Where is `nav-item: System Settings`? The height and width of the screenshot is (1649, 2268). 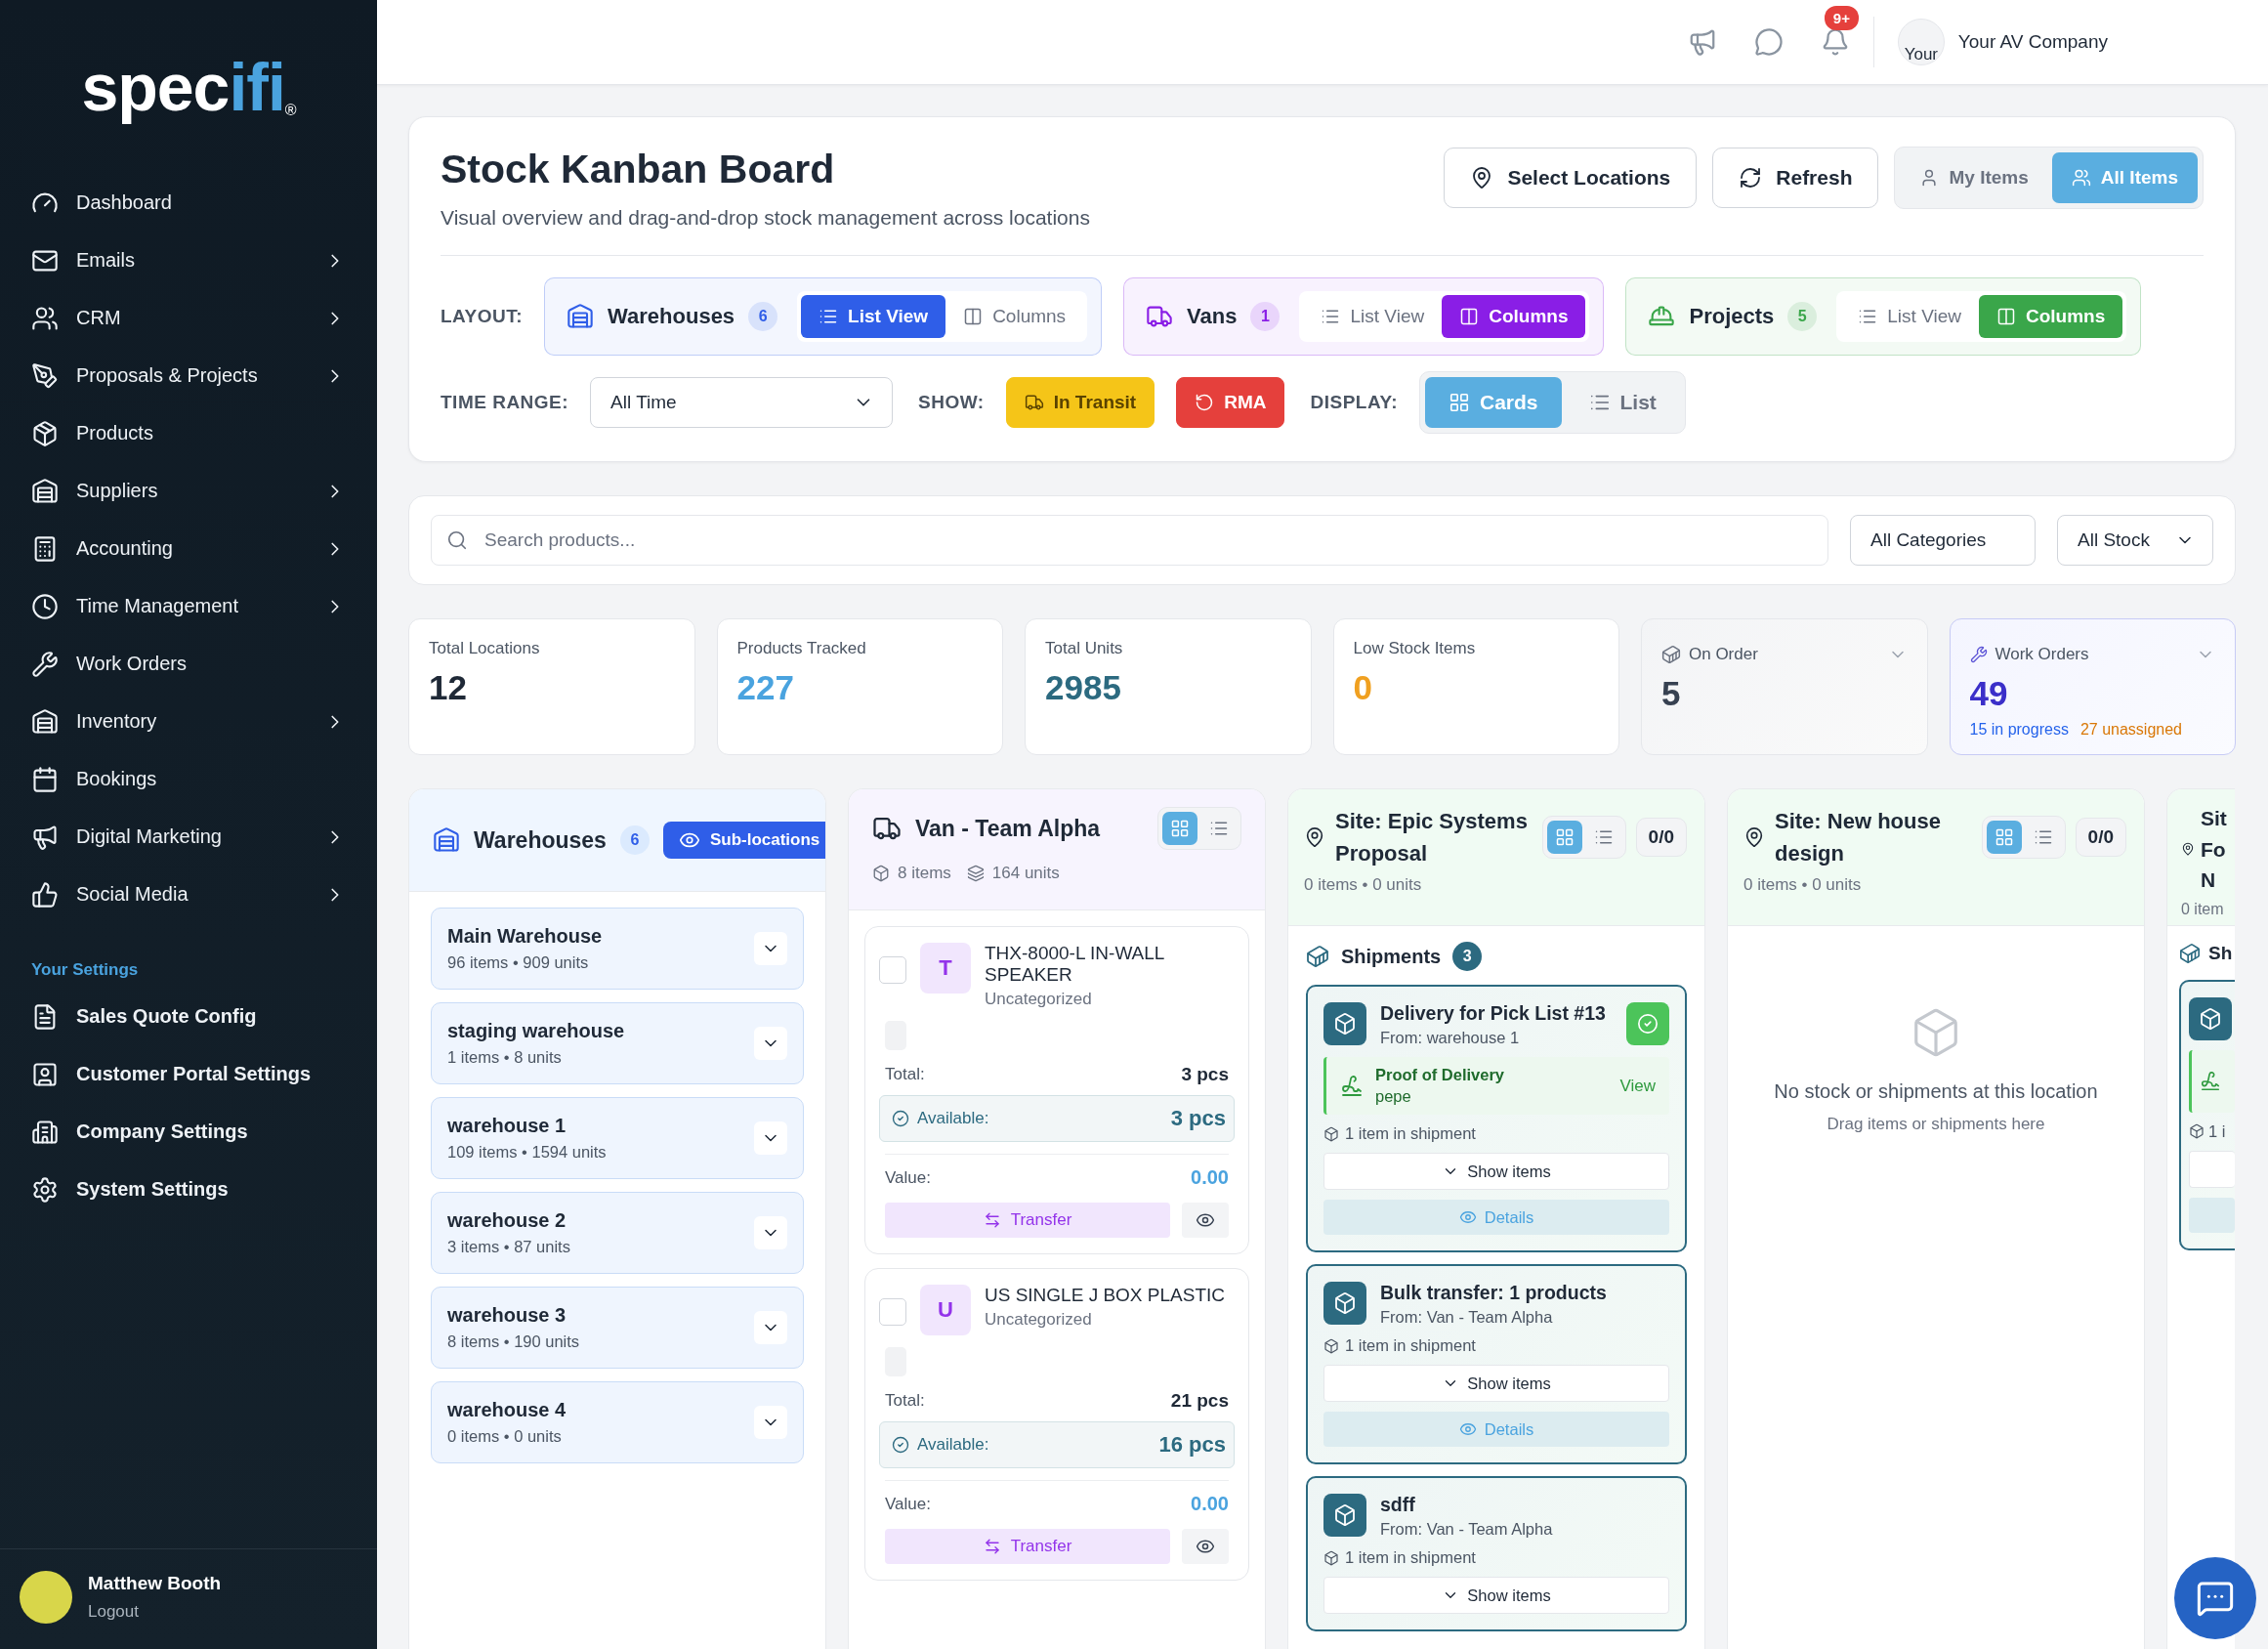 nav-item: System Settings is located at coordinates (188, 1189).